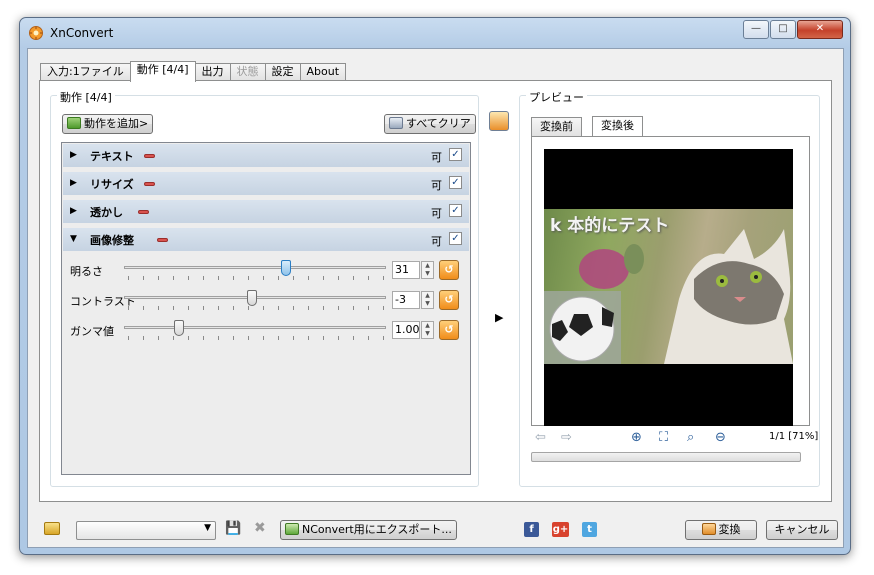 Image resolution: width=874 pixels, height=575 pixels. Describe the element at coordinates (52, 528) in the screenshot. I see `open-preset-folder-icon` at that location.